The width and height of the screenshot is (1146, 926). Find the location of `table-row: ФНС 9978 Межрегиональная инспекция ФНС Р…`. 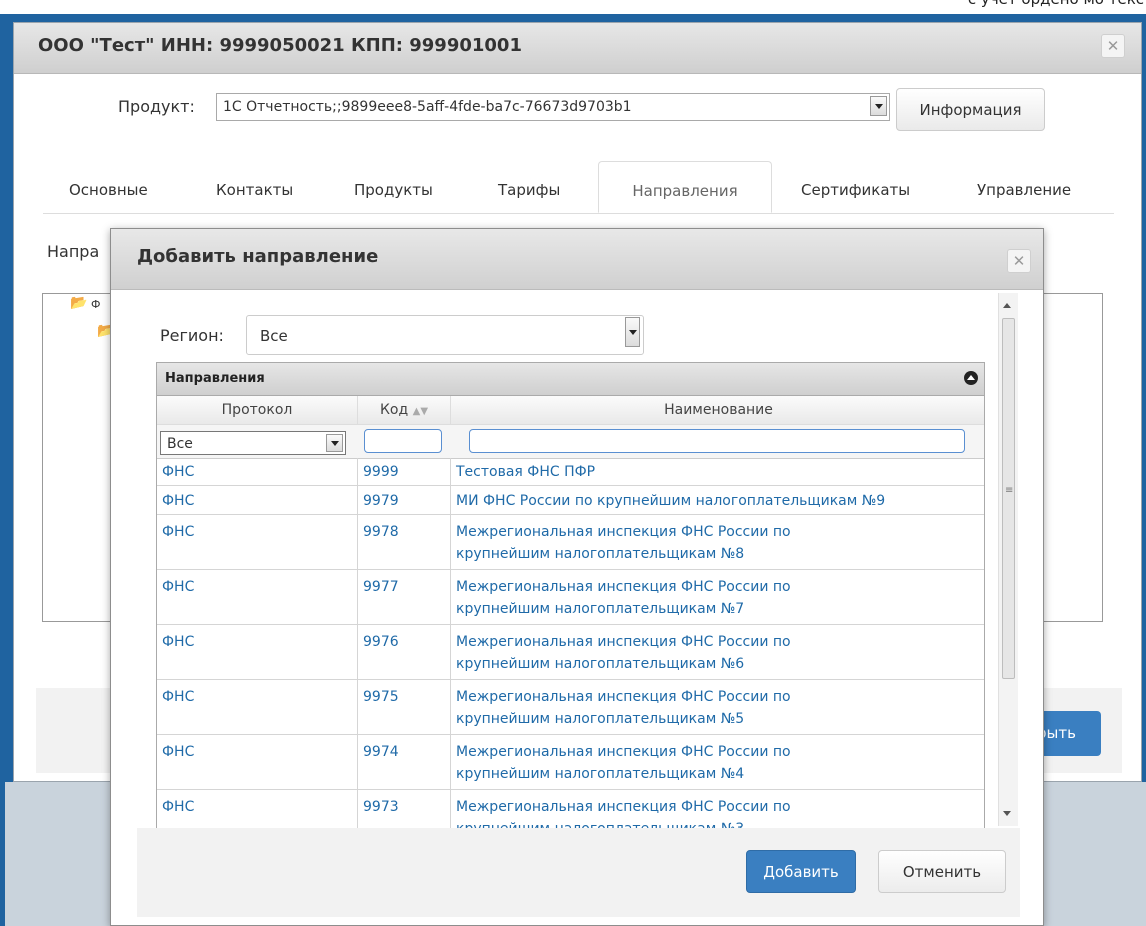

table-row: ФНС 9978 Межрегиональная инспекция ФНС Р… is located at coordinates (570, 542).